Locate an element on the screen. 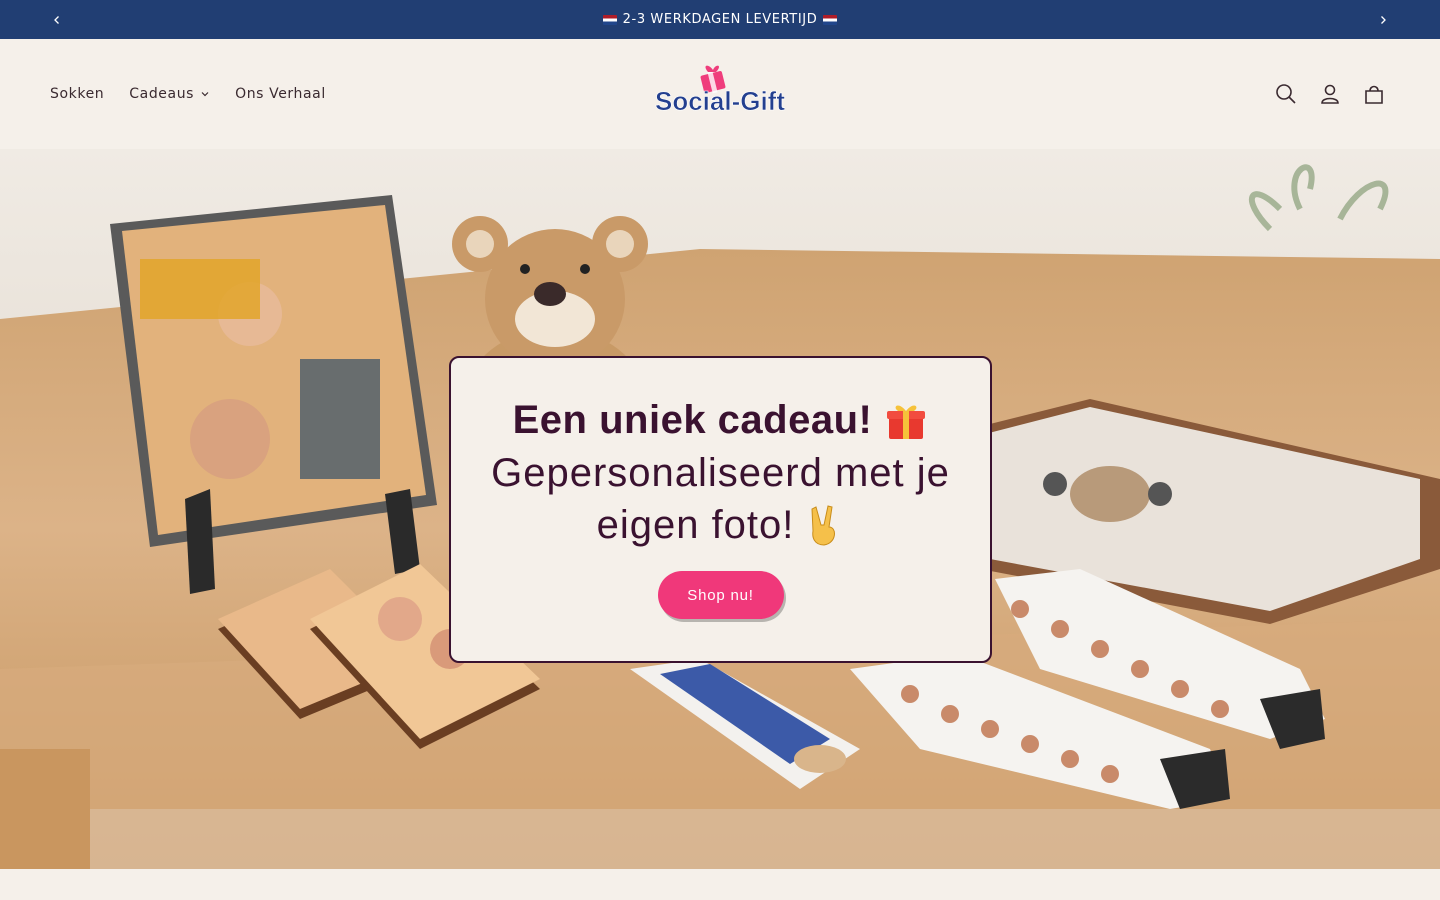 The image size is (1440, 900). chevron-right-icon is located at coordinates (1383, 19).